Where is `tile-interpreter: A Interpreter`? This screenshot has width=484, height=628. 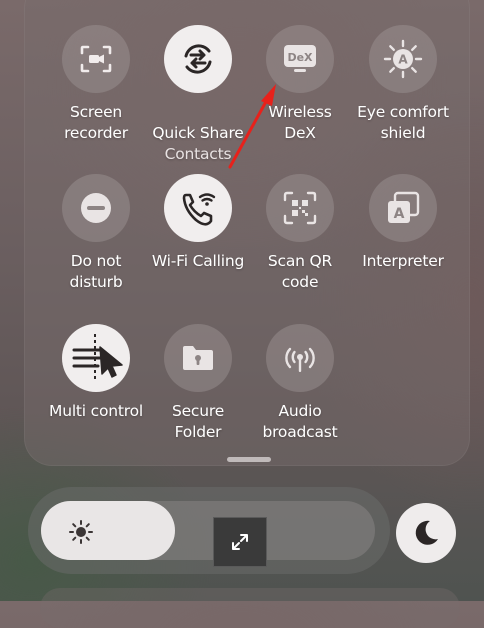
tile-interpreter: A Interpreter is located at coordinates (403, 223).